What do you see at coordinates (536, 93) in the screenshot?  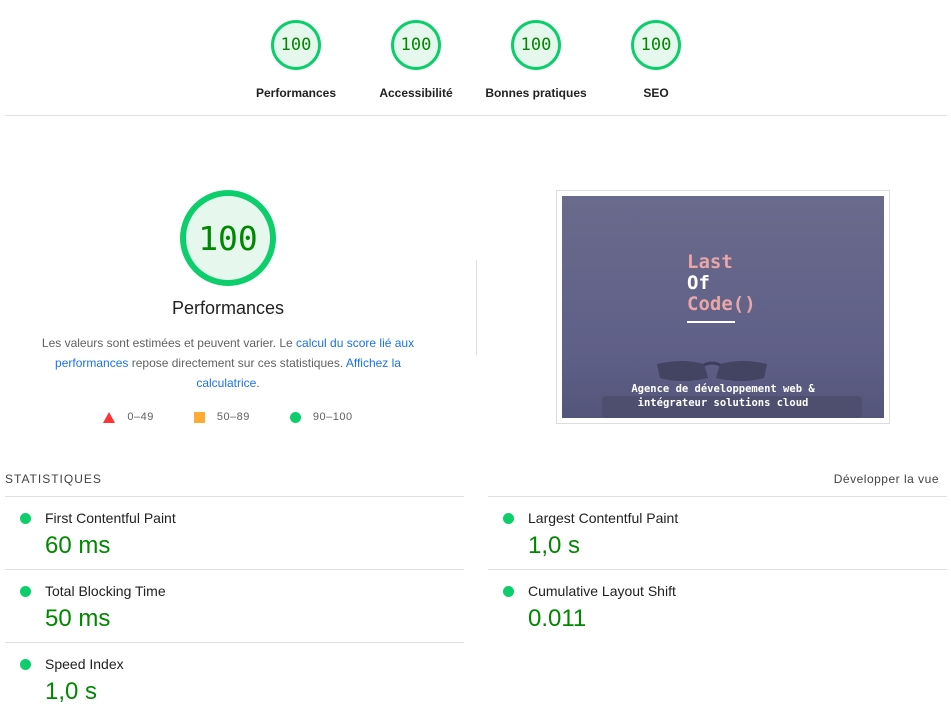 I see `gauge-label: Bonnes pratiques` at bounding box center [536, 93].